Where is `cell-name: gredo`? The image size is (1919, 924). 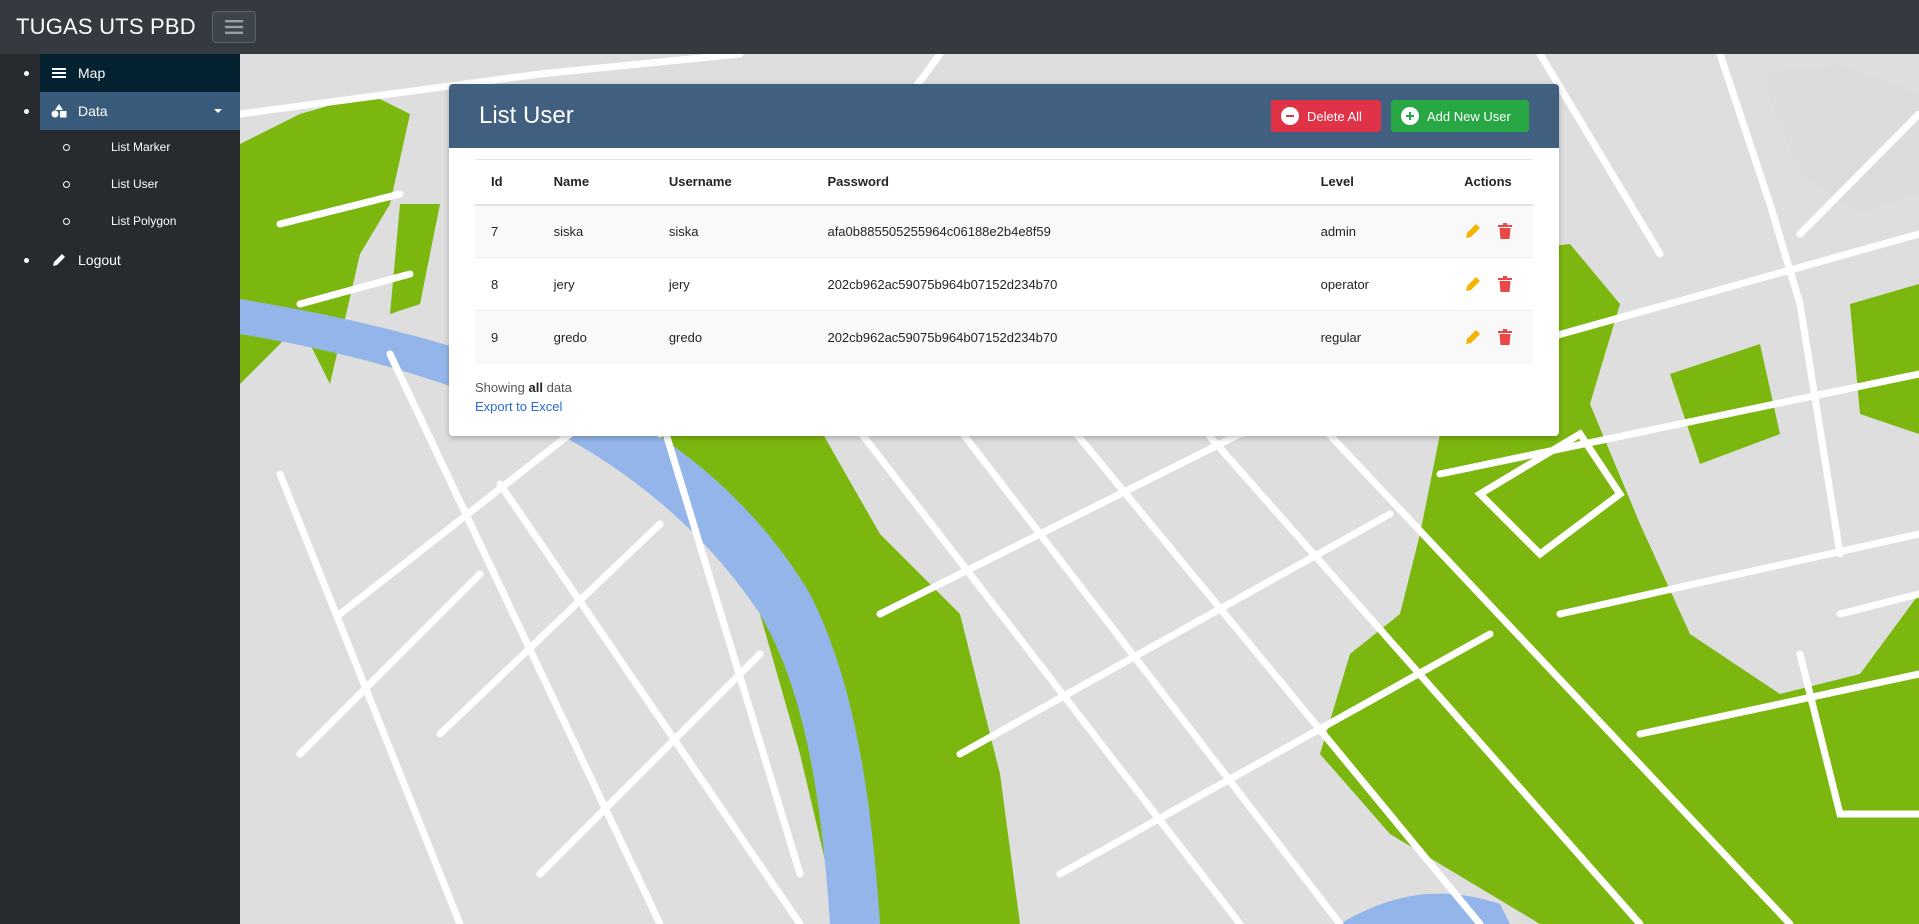 cell-name: gredo is located at coordinates (595, 337).